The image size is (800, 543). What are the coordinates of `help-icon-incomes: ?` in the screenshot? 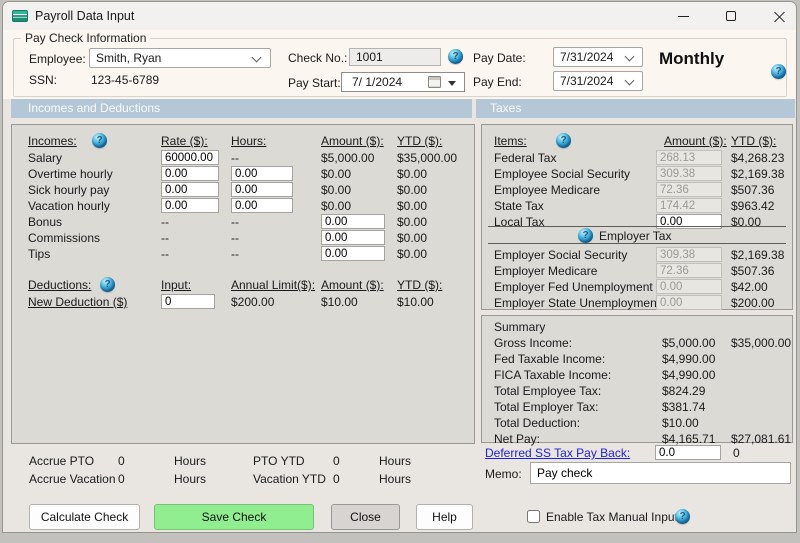 It's located at (99, 140).